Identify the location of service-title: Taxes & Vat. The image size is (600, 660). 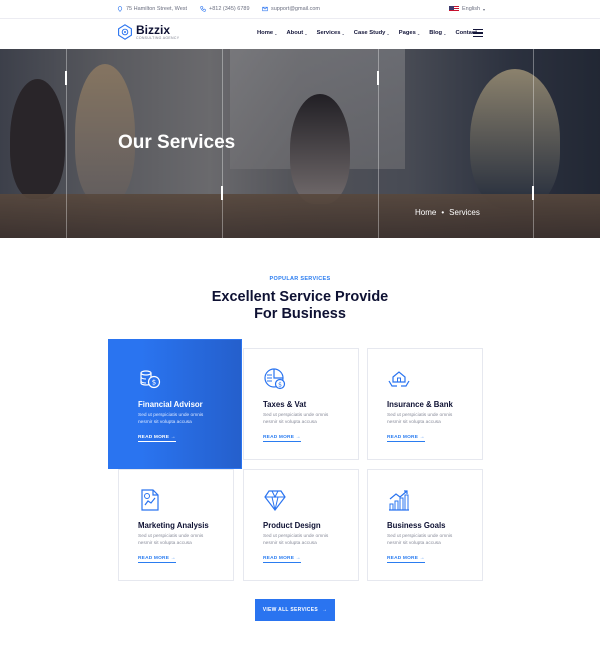
(285, 404).